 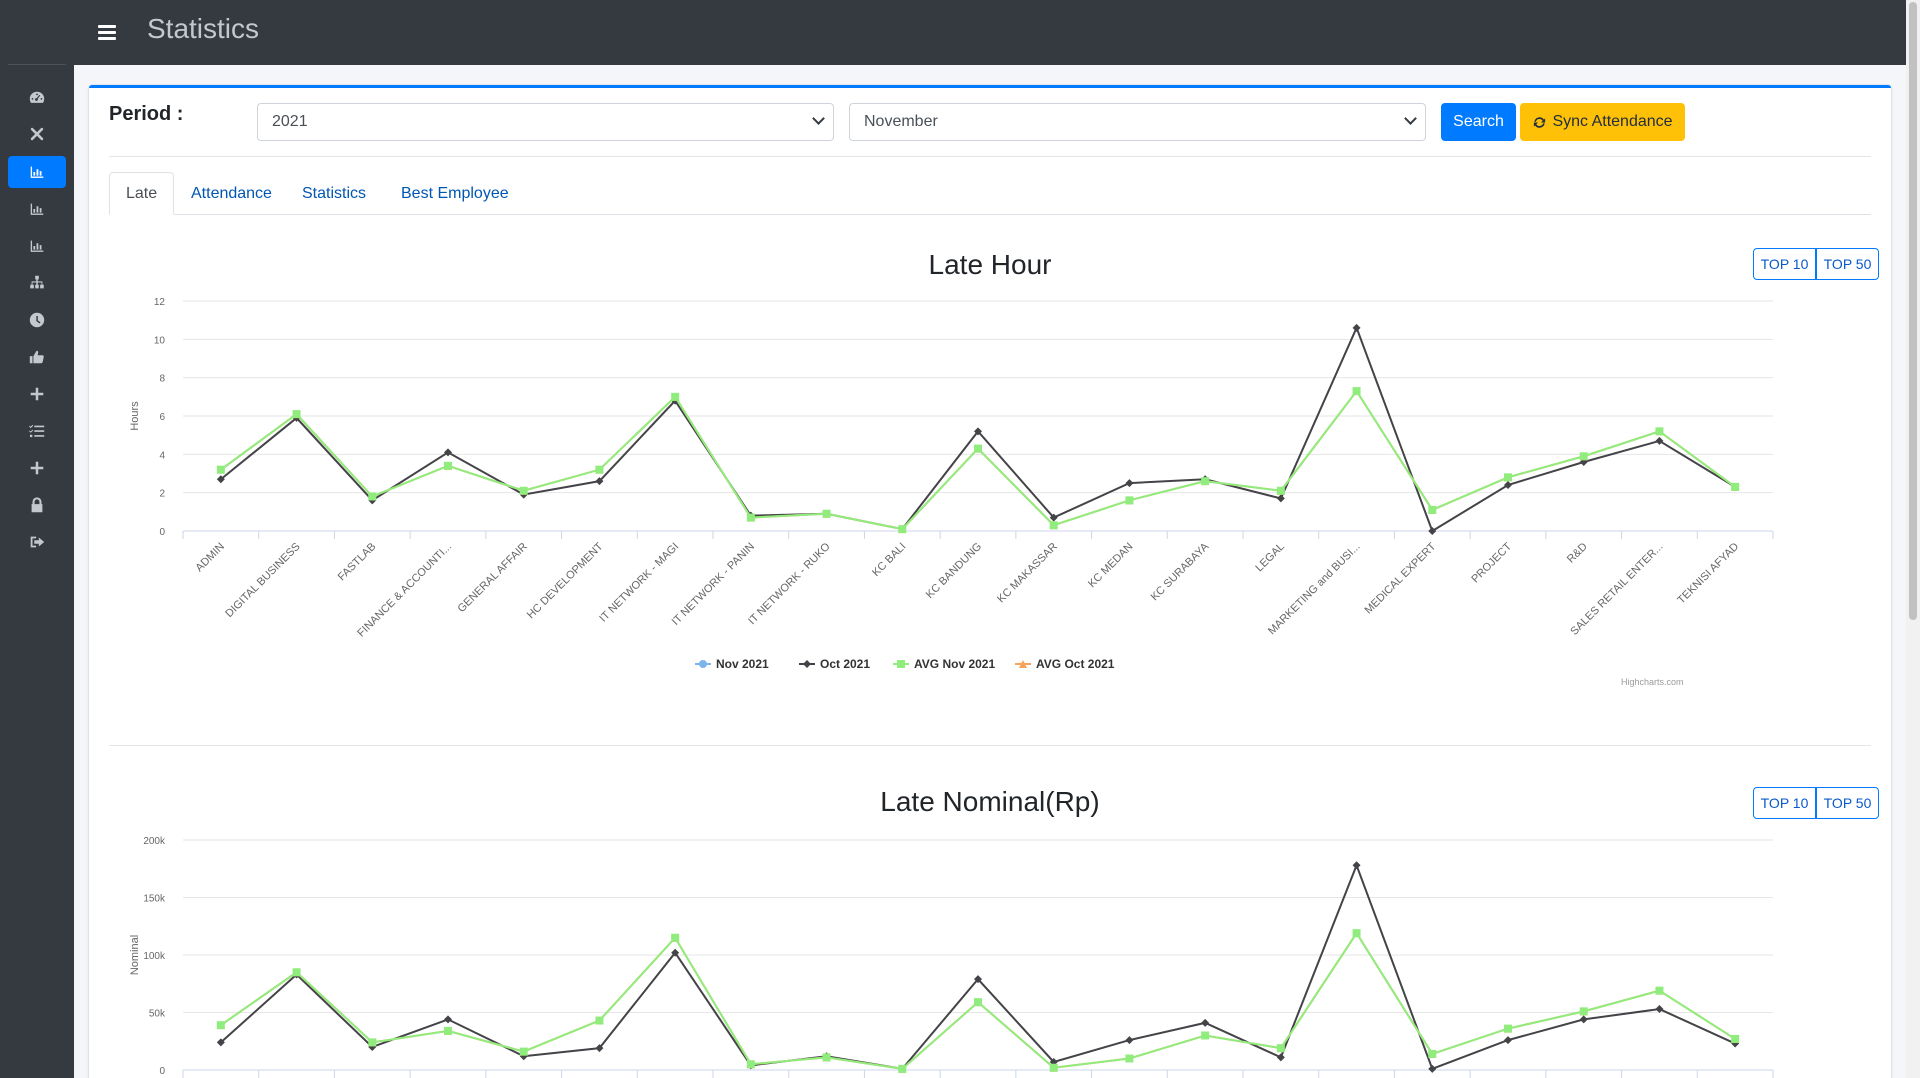 I want to click on sidebar-item-rating, so click(x=37, y=357).